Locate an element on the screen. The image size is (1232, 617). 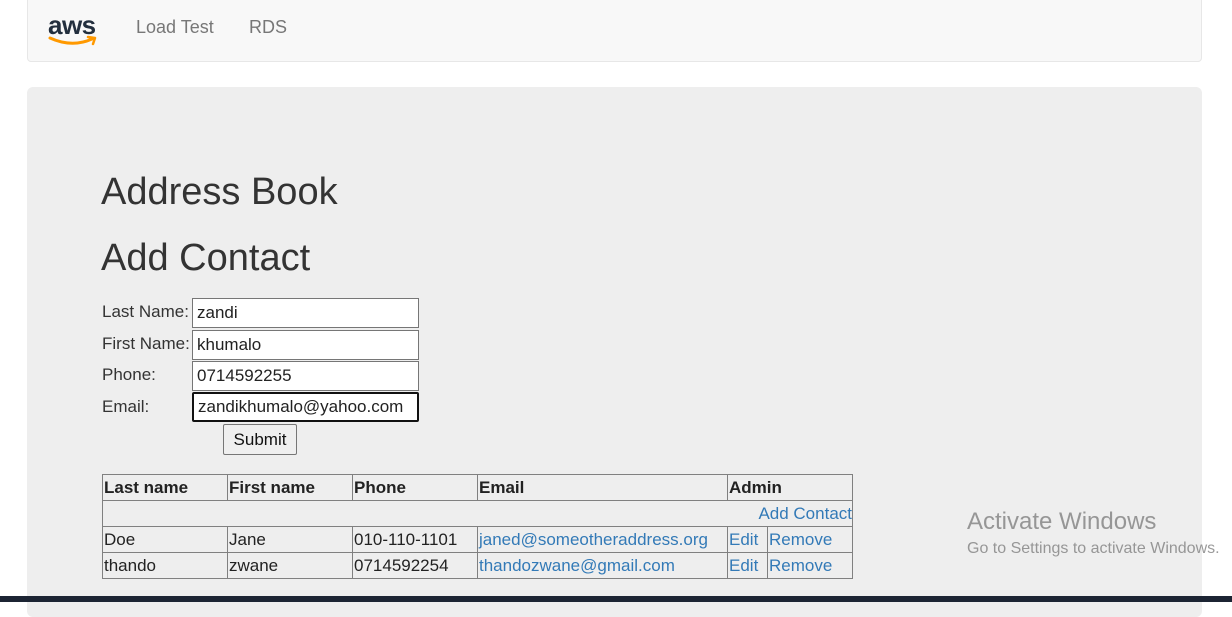
aws-smile-icon is located at coordinates (72, 40).